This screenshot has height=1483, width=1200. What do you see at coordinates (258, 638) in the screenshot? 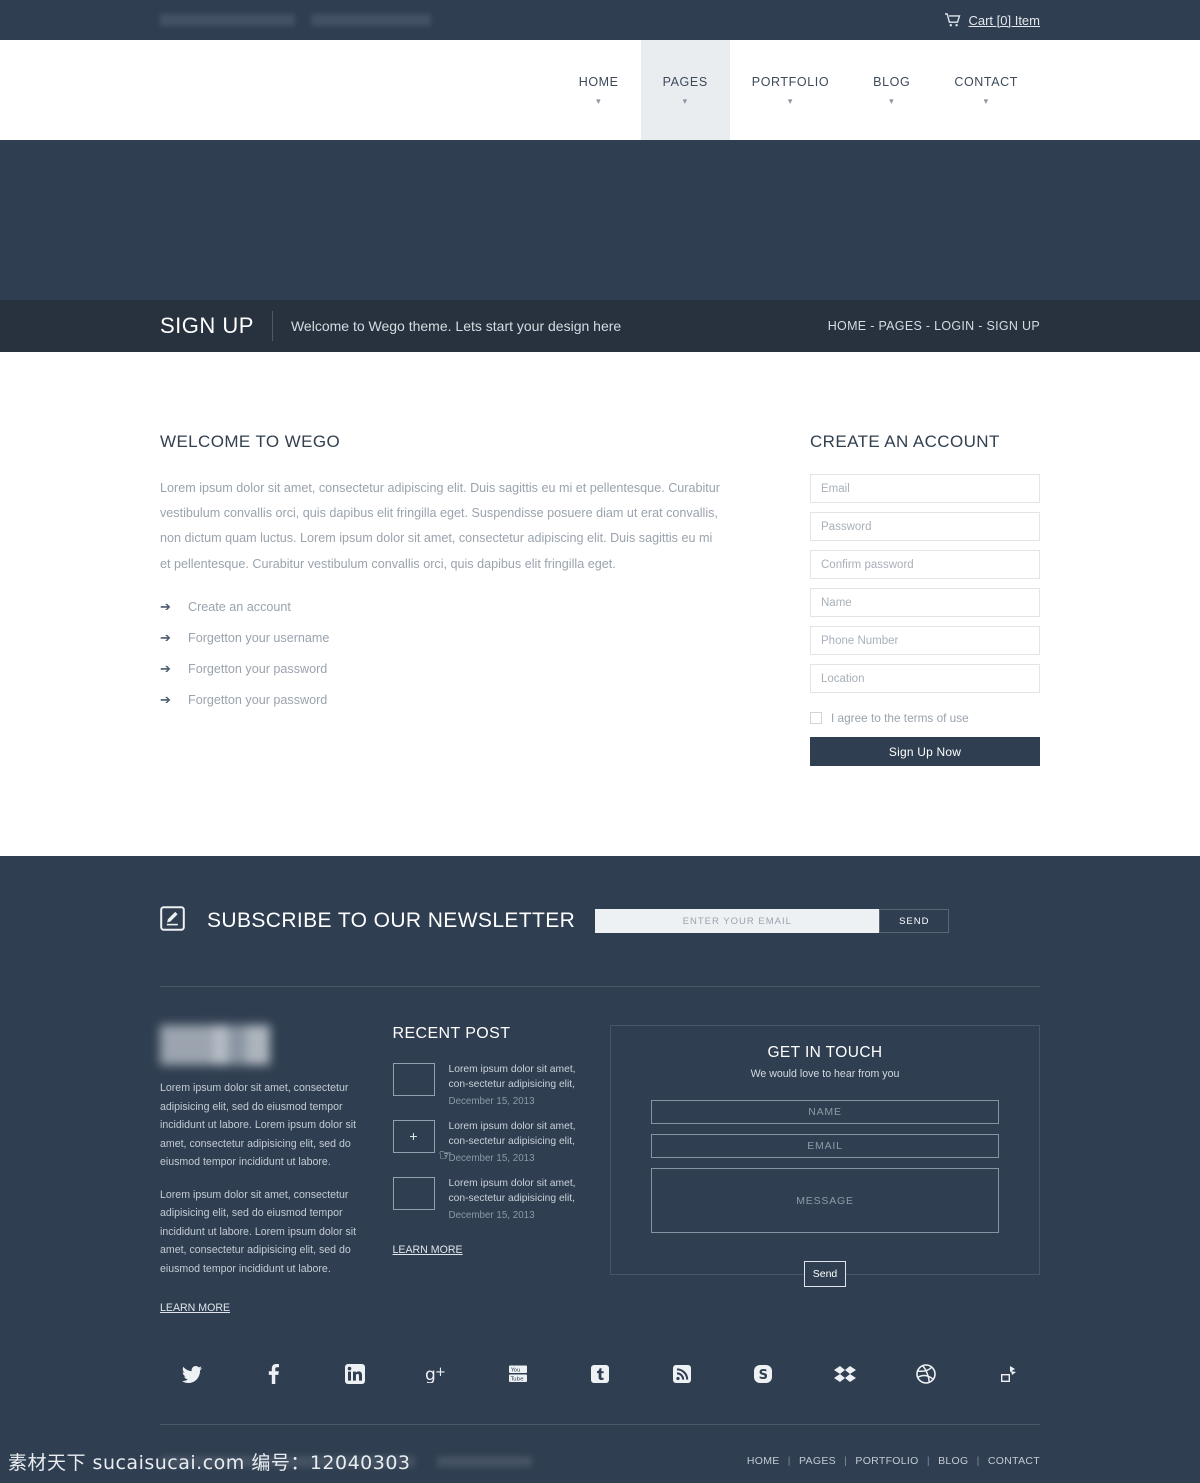
I see `link-forgotten-username: Forgetton your username` at bounding box center [258, 638].